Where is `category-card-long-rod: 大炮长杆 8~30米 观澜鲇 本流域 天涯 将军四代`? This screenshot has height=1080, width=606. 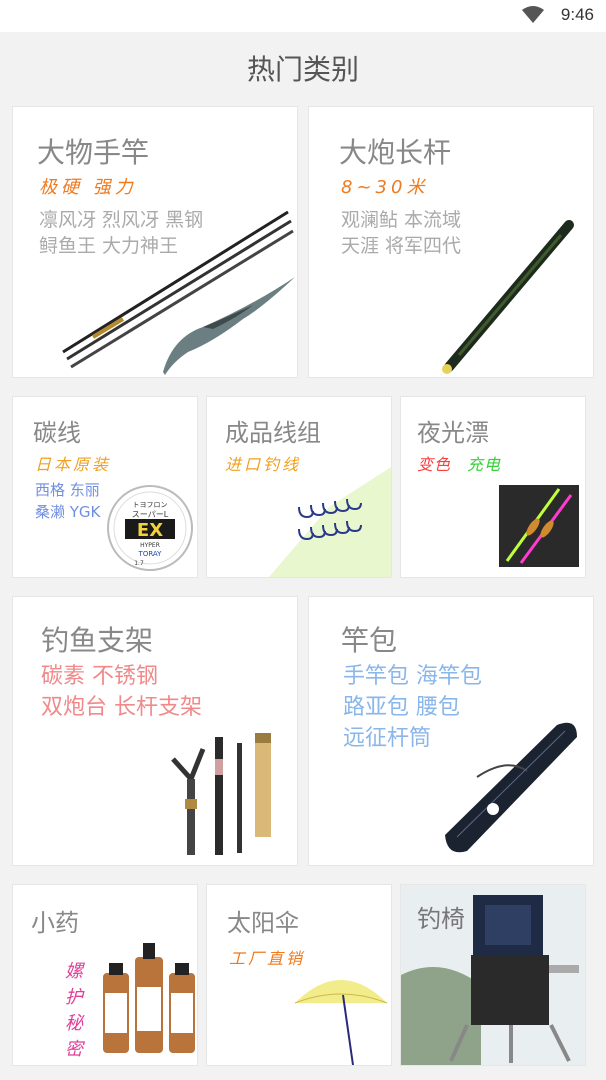
category-card-long-rod: 大炮长杆 8~30米 观澜鲇 本流域 天涯 将军四代 is located at coordinates (451, 242).